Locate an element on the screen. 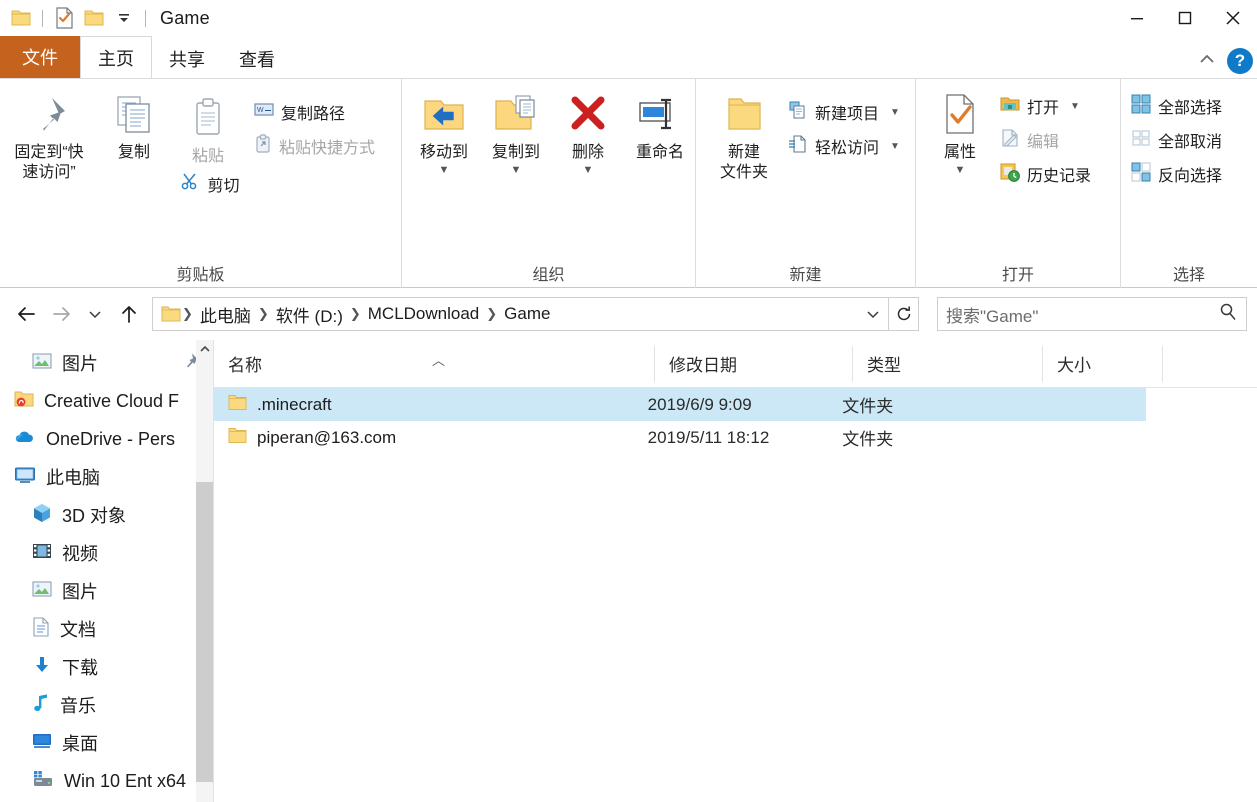 This screenshot has width=1257, height=802. sidebar-item-music: 音乐 is located at coordinates (106, 705).